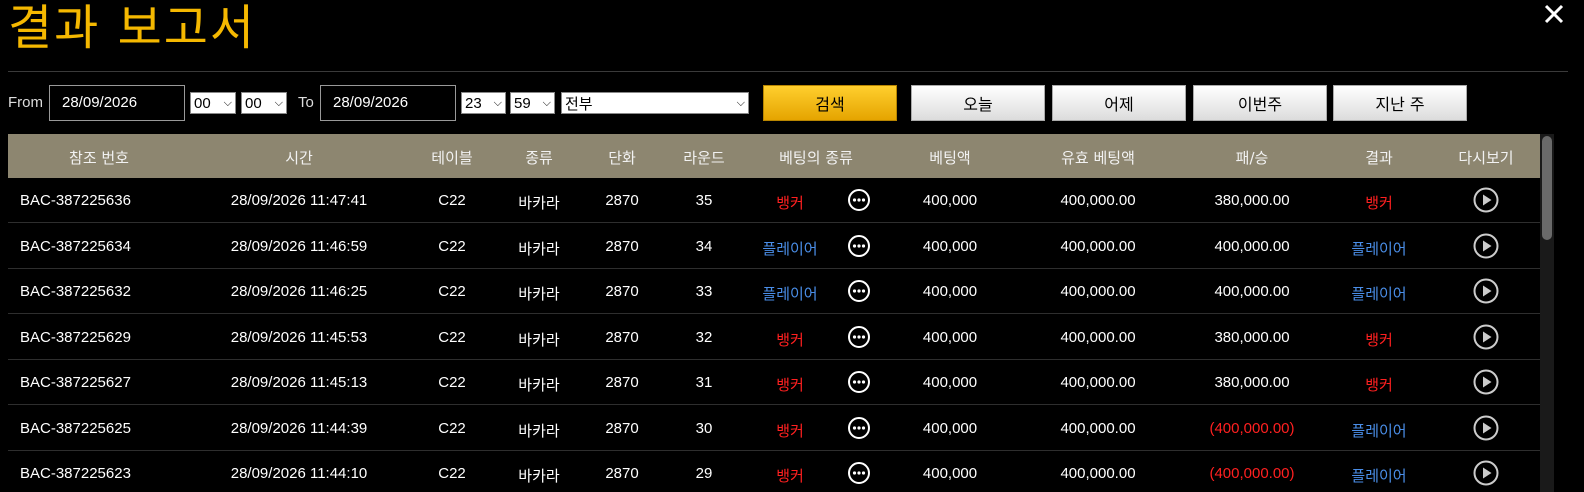  What do you see at coordinates (978, 103) in the screenshot?
I see `today-button: 오늘` at bounding box center [978, 103].